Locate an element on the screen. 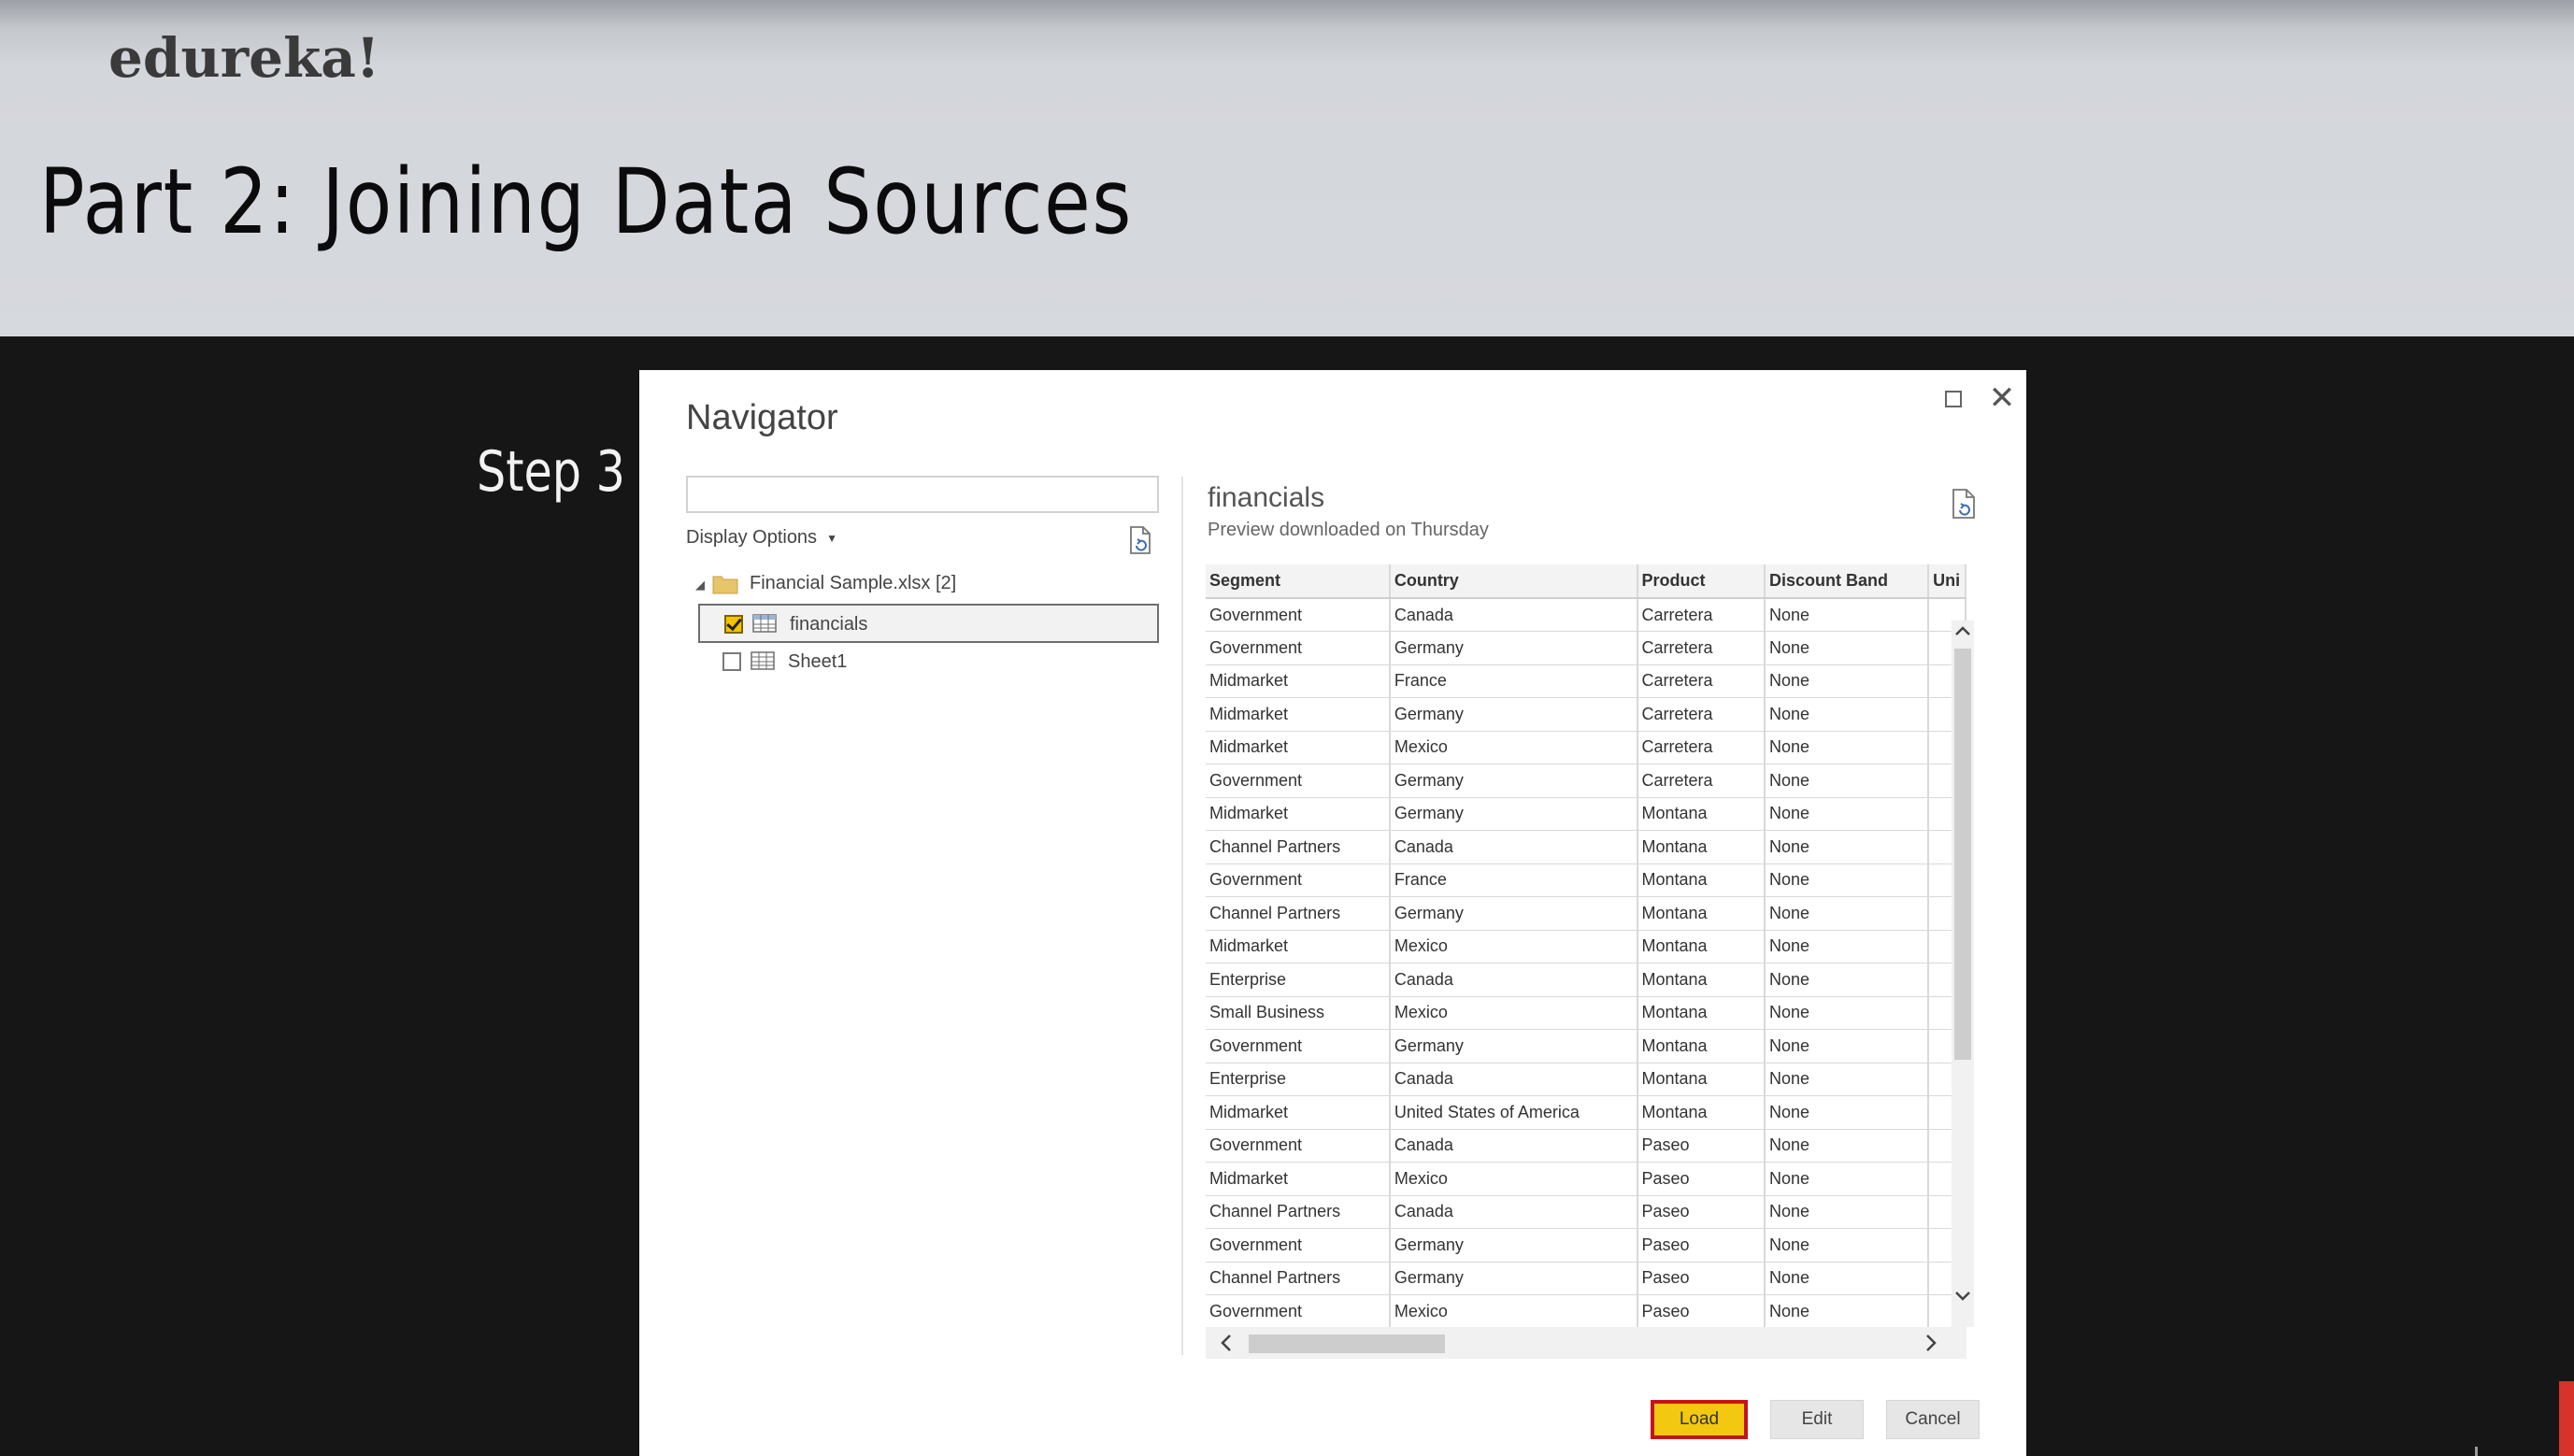 This screenshot has height=1456, width=2574. corner-mark is located at coordinates (2477, 1451).